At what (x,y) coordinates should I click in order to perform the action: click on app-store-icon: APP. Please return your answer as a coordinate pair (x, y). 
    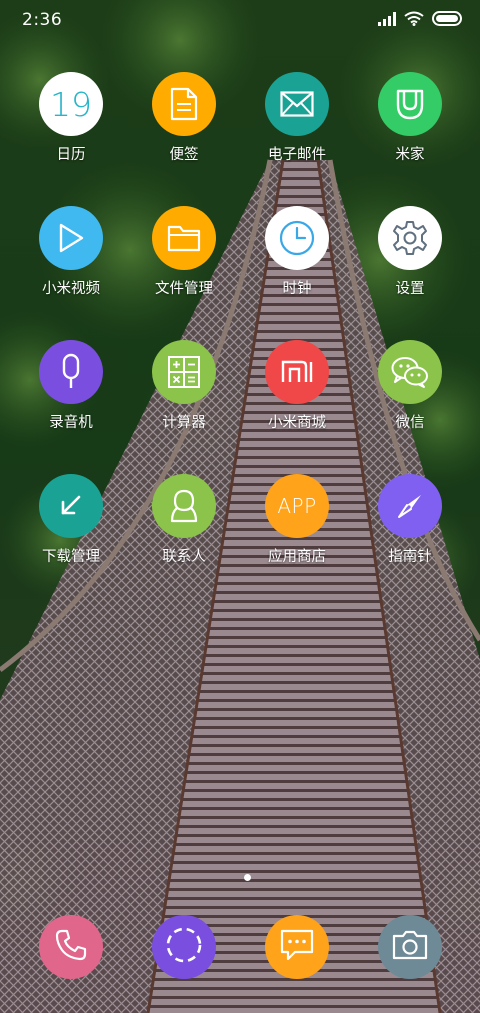
    Looking at the image, I should click on (297, 506).